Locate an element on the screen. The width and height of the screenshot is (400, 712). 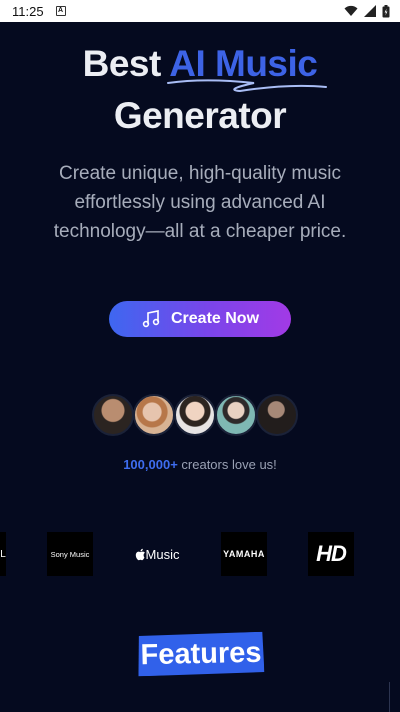
scribble-underline-icon is located at coordinates (247, 86).